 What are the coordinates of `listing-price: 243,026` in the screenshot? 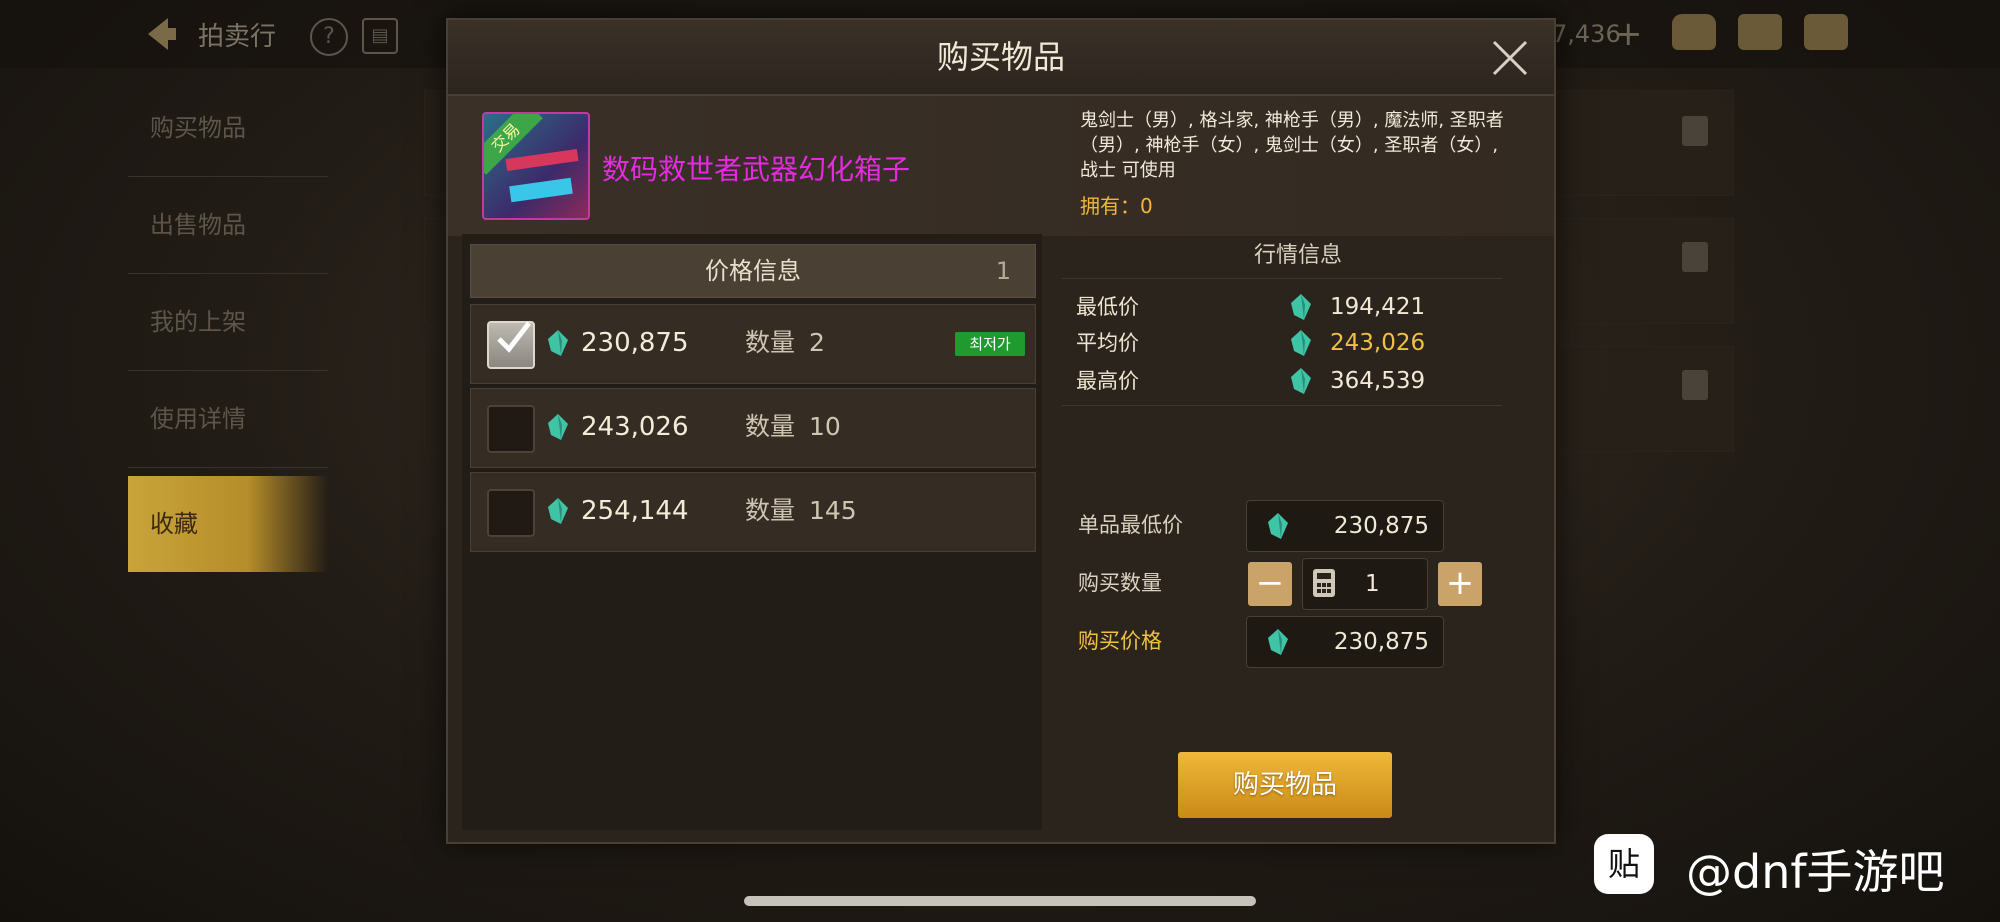 It's located at (635, 427).